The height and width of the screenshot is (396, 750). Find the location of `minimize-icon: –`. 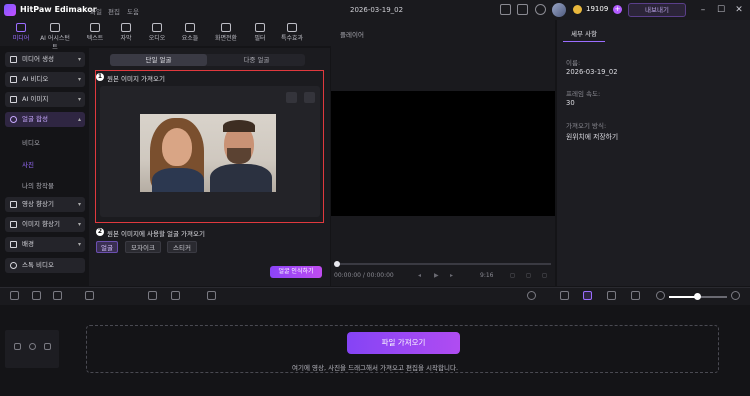

minimize-icon: – is located at coordinates (703, 10).